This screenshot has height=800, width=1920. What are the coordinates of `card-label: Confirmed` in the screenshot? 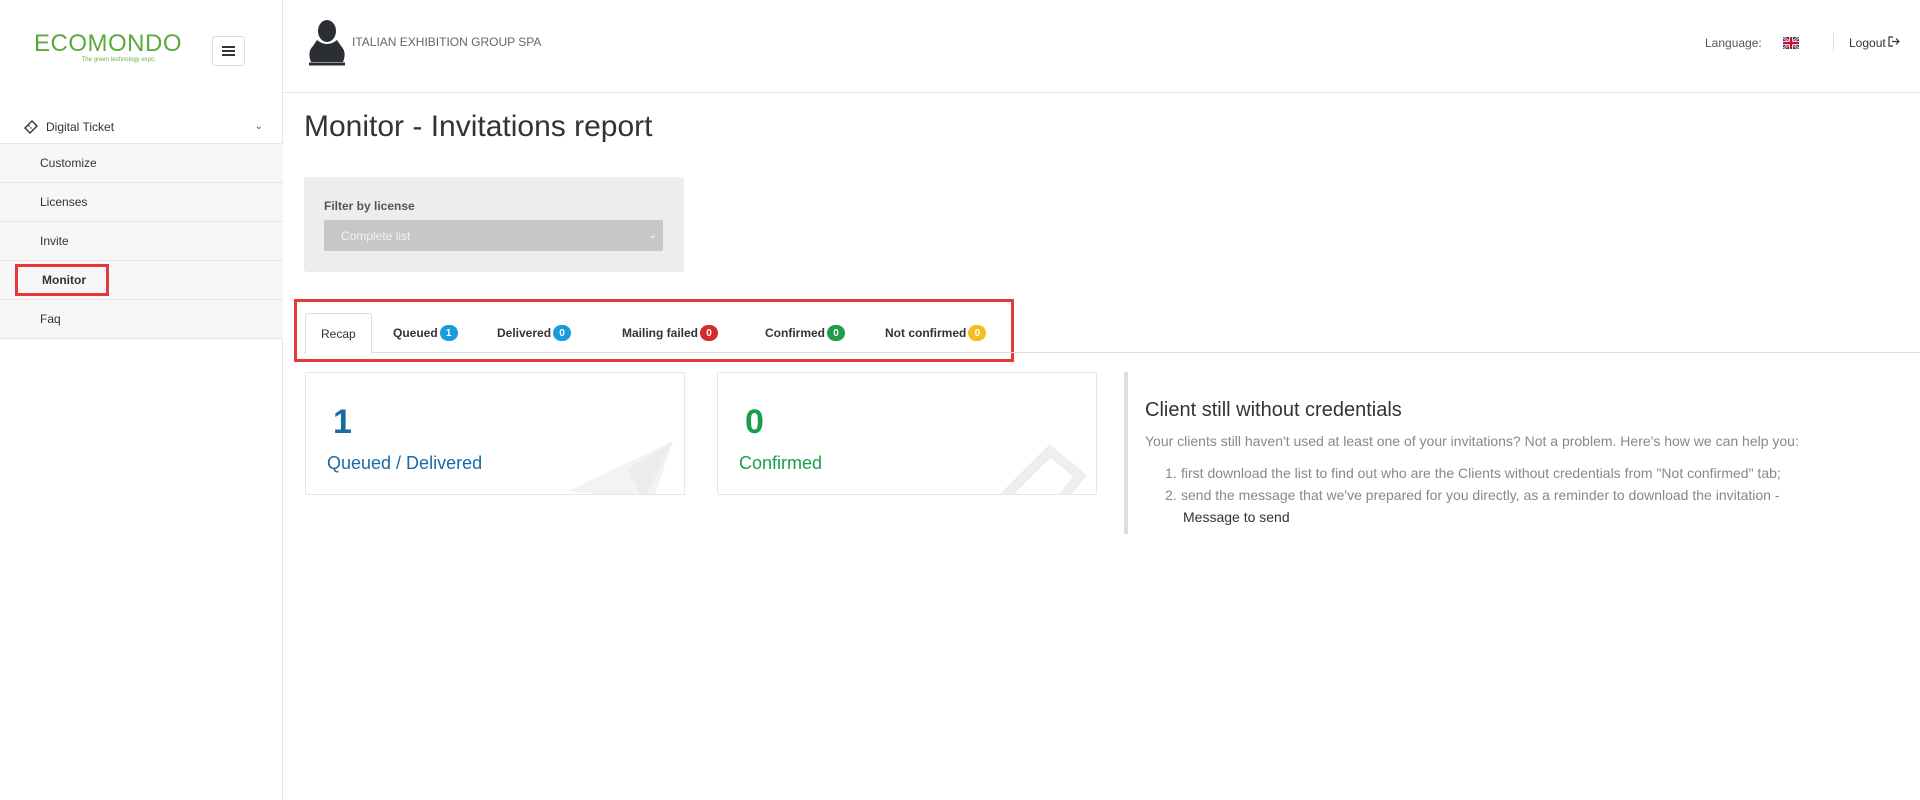 It's located at (781, 463).